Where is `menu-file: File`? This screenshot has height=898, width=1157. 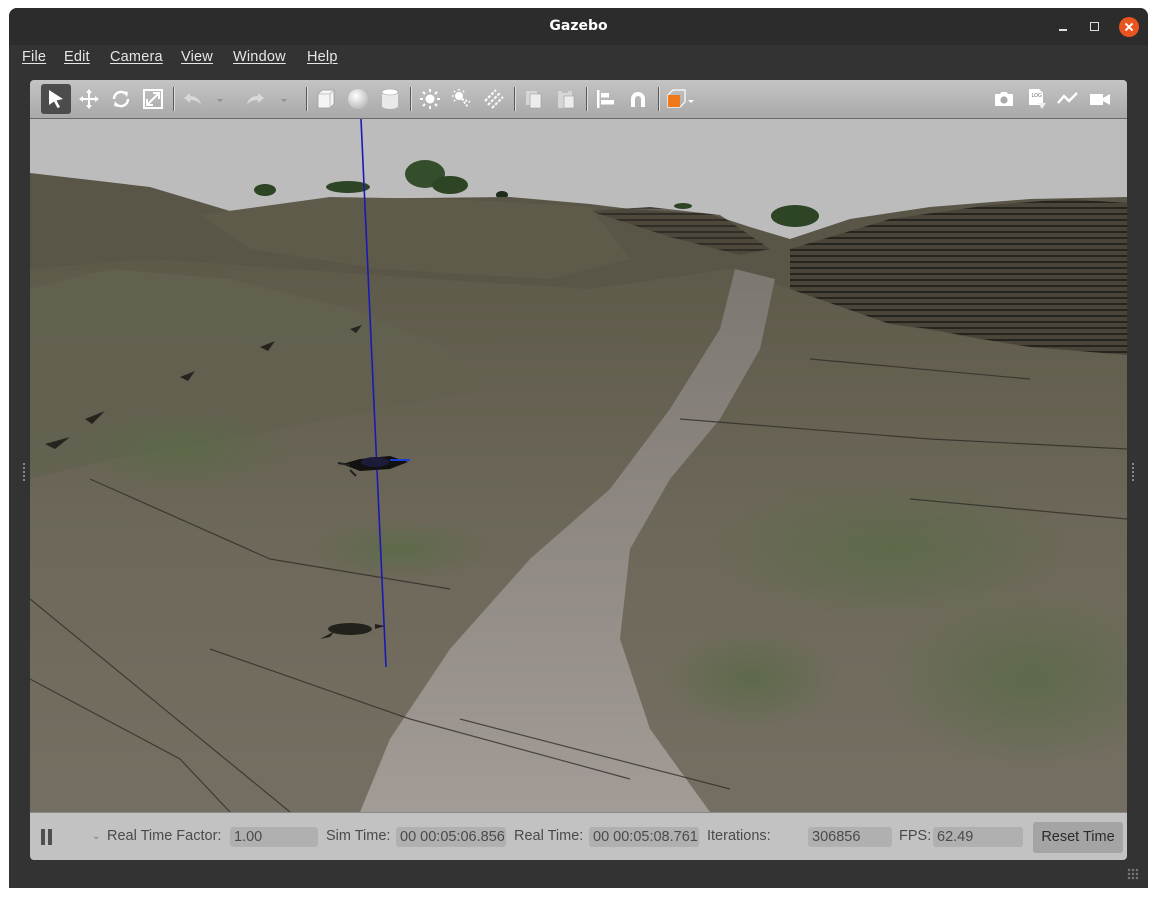 menu-file: File is located at coordinates (34, 57).